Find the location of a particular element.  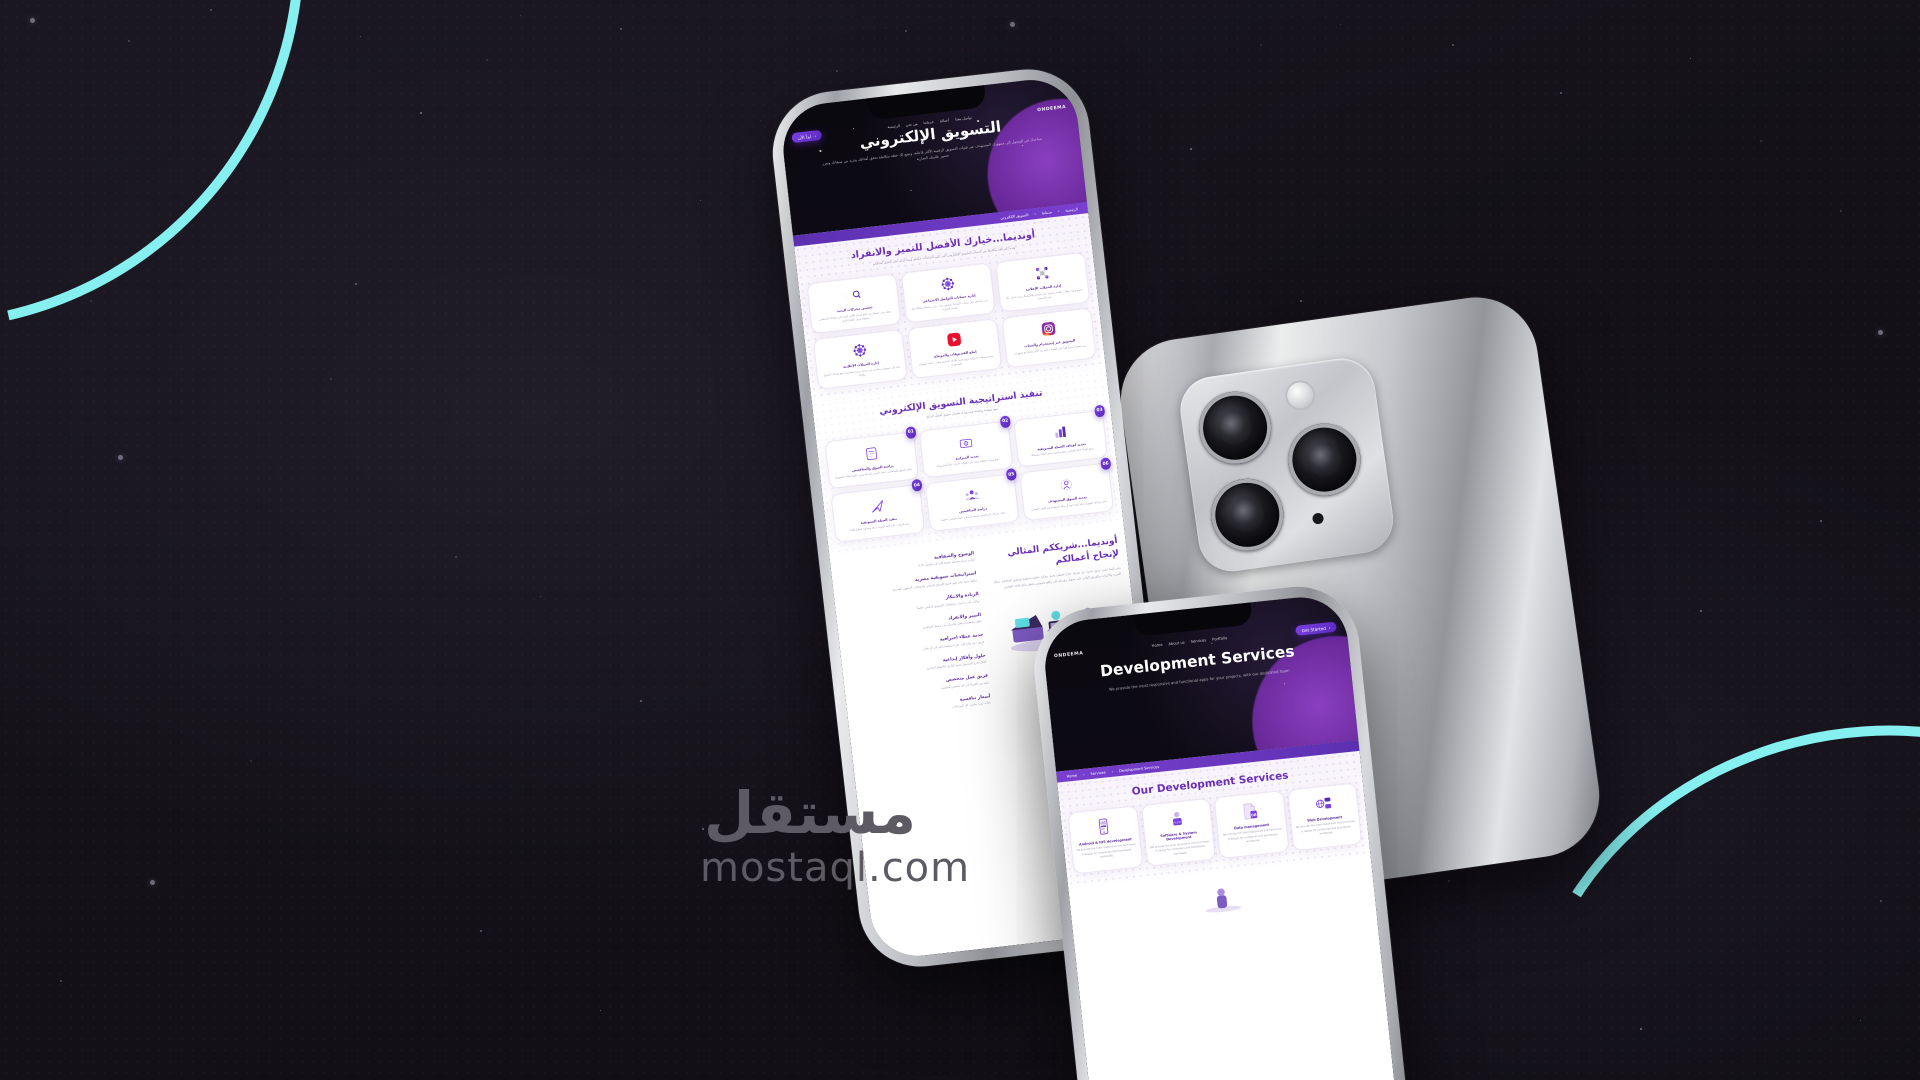

mobile-dev-icon is located at coordinates (1103, 826).